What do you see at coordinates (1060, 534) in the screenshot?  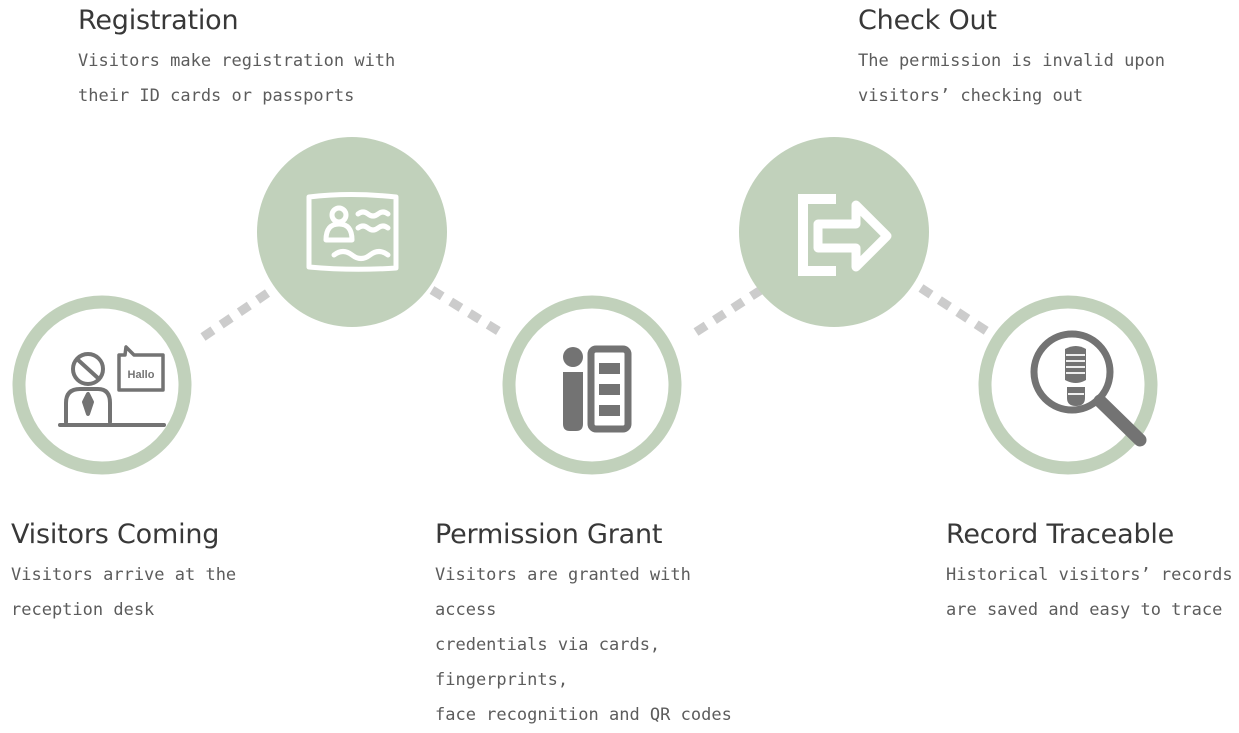 I see `record-title: Record Traceable` at bounding box center [1060, 534].